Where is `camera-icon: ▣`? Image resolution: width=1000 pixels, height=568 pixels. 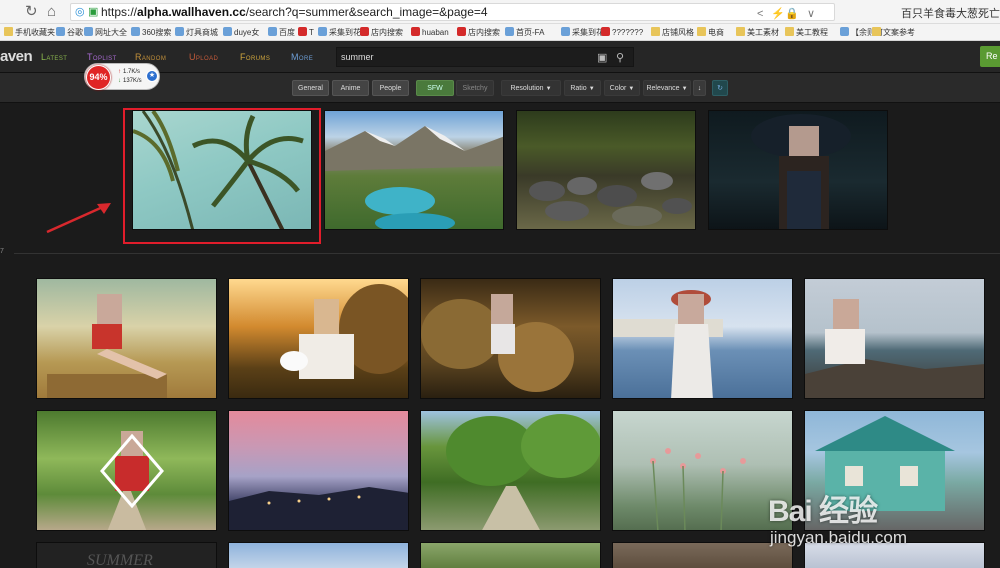 camera-icon: ▣ is located at coordinates (602, 57).